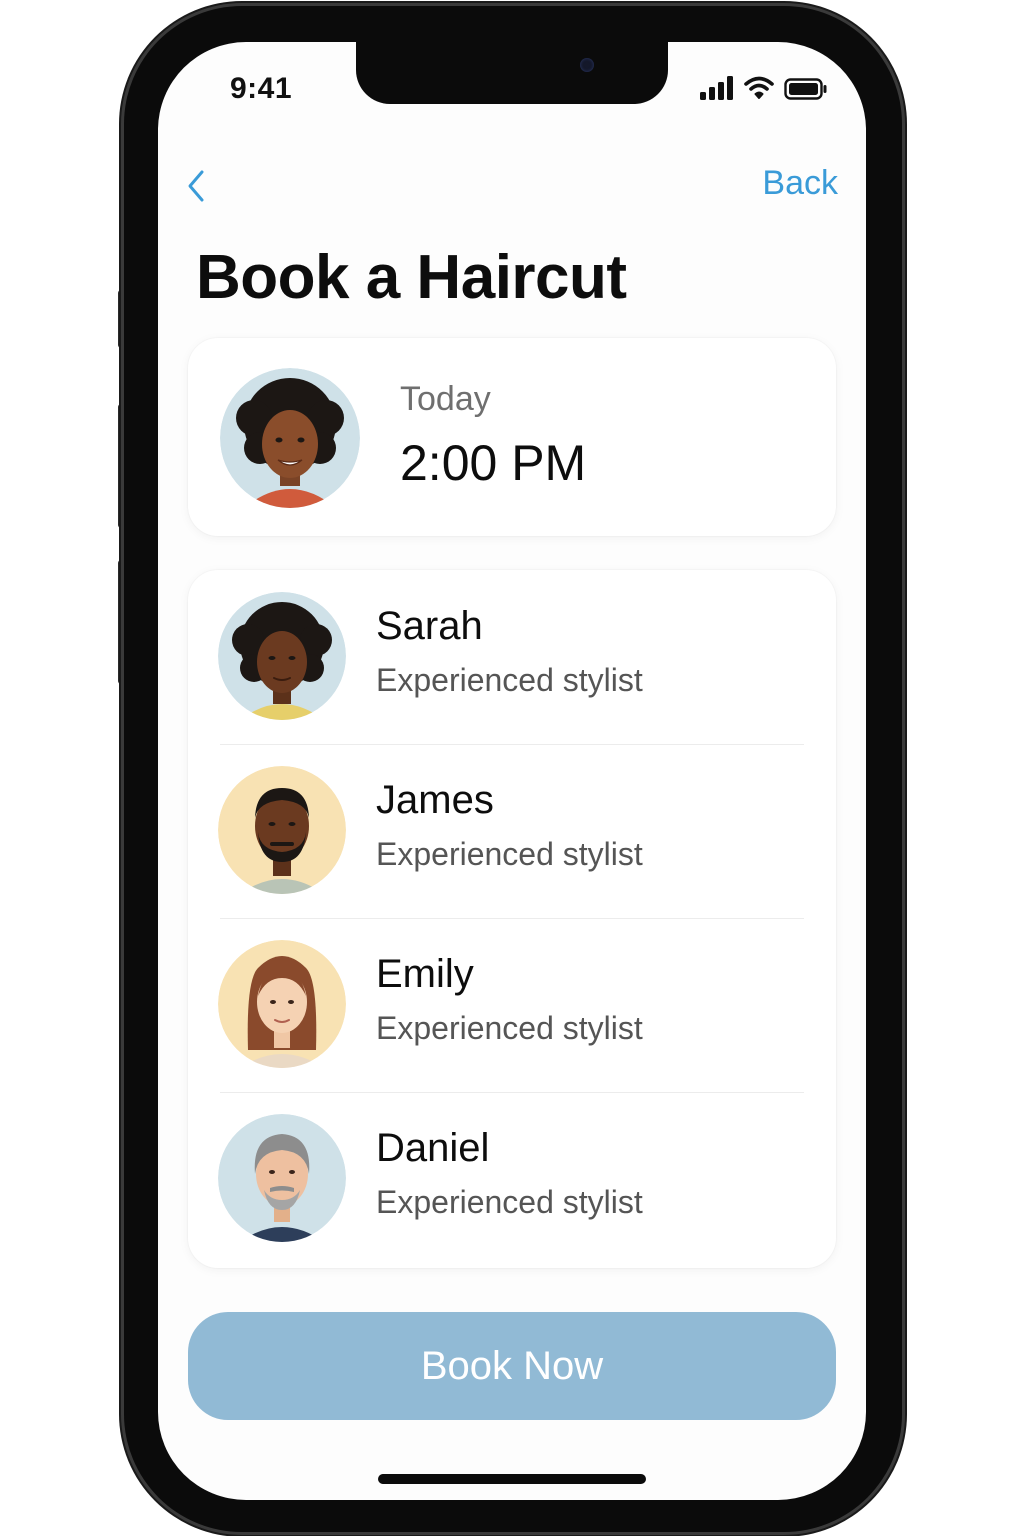 The image size is (1024, 1536). Describe the element at coordinates (512, 1366) in the screenshot. I see `book-now-button: Book Now` at that location.